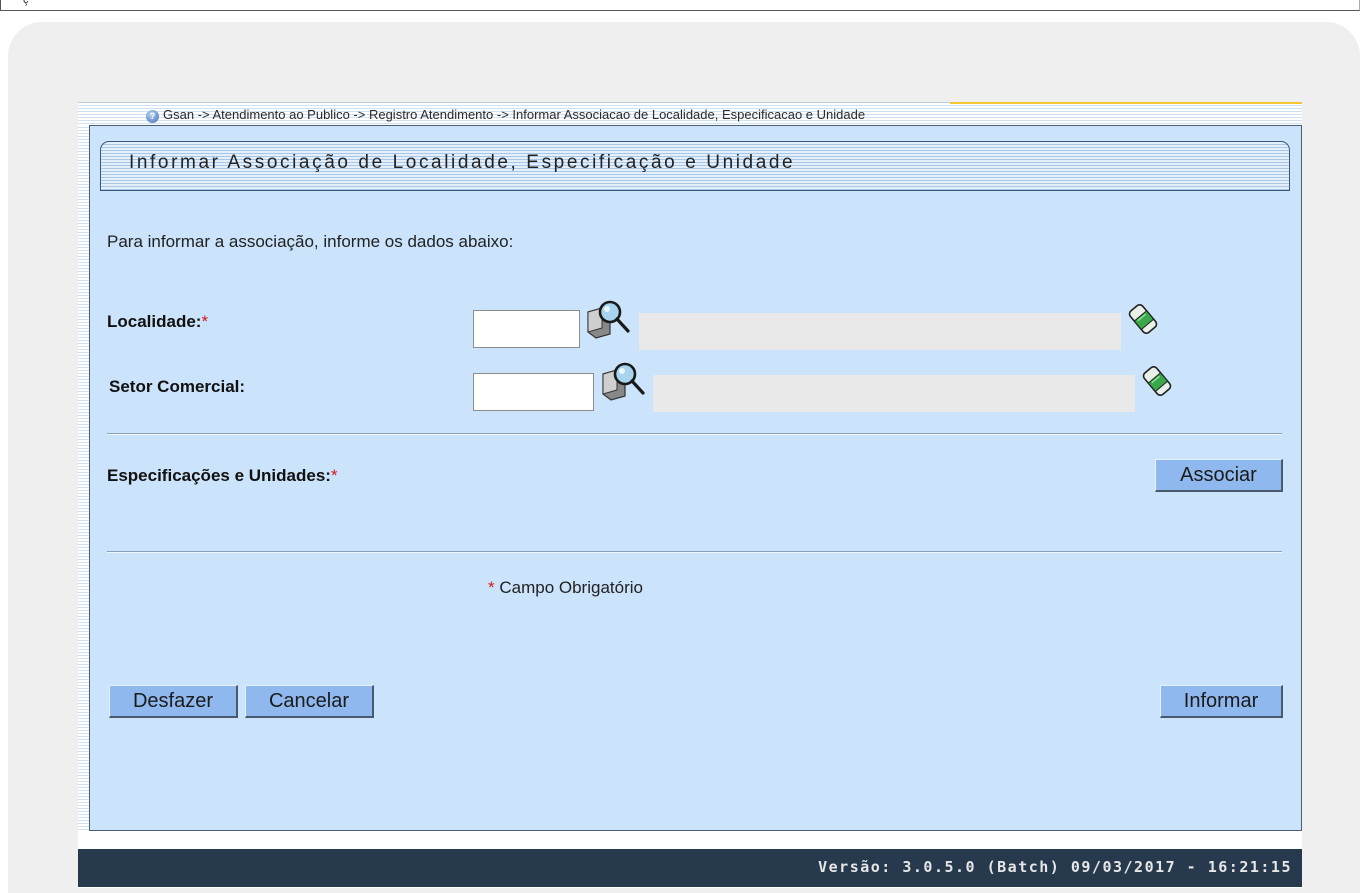 Image resolution: width=1360 pixels, height=893 pixels. I want to click on setor-comercial-code-input, so click(533, 392).